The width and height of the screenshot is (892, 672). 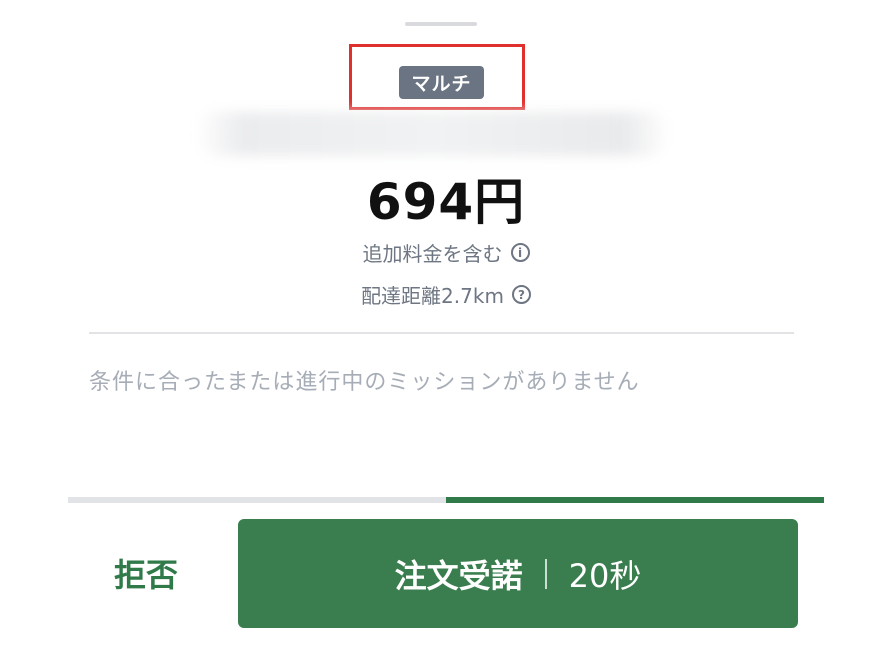 I want to click on distance-text: 配達距離2.7km, so click(x=432, y=296).